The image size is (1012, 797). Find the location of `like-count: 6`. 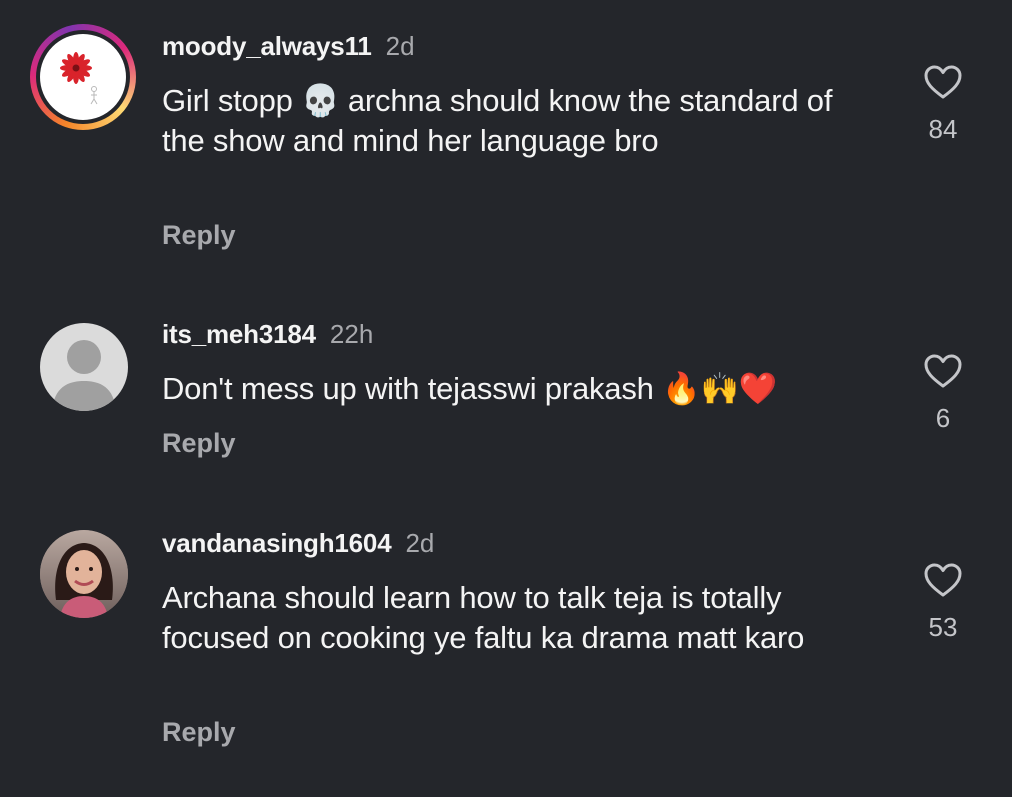

like-count: 6 is located at coordinates (943, 418).